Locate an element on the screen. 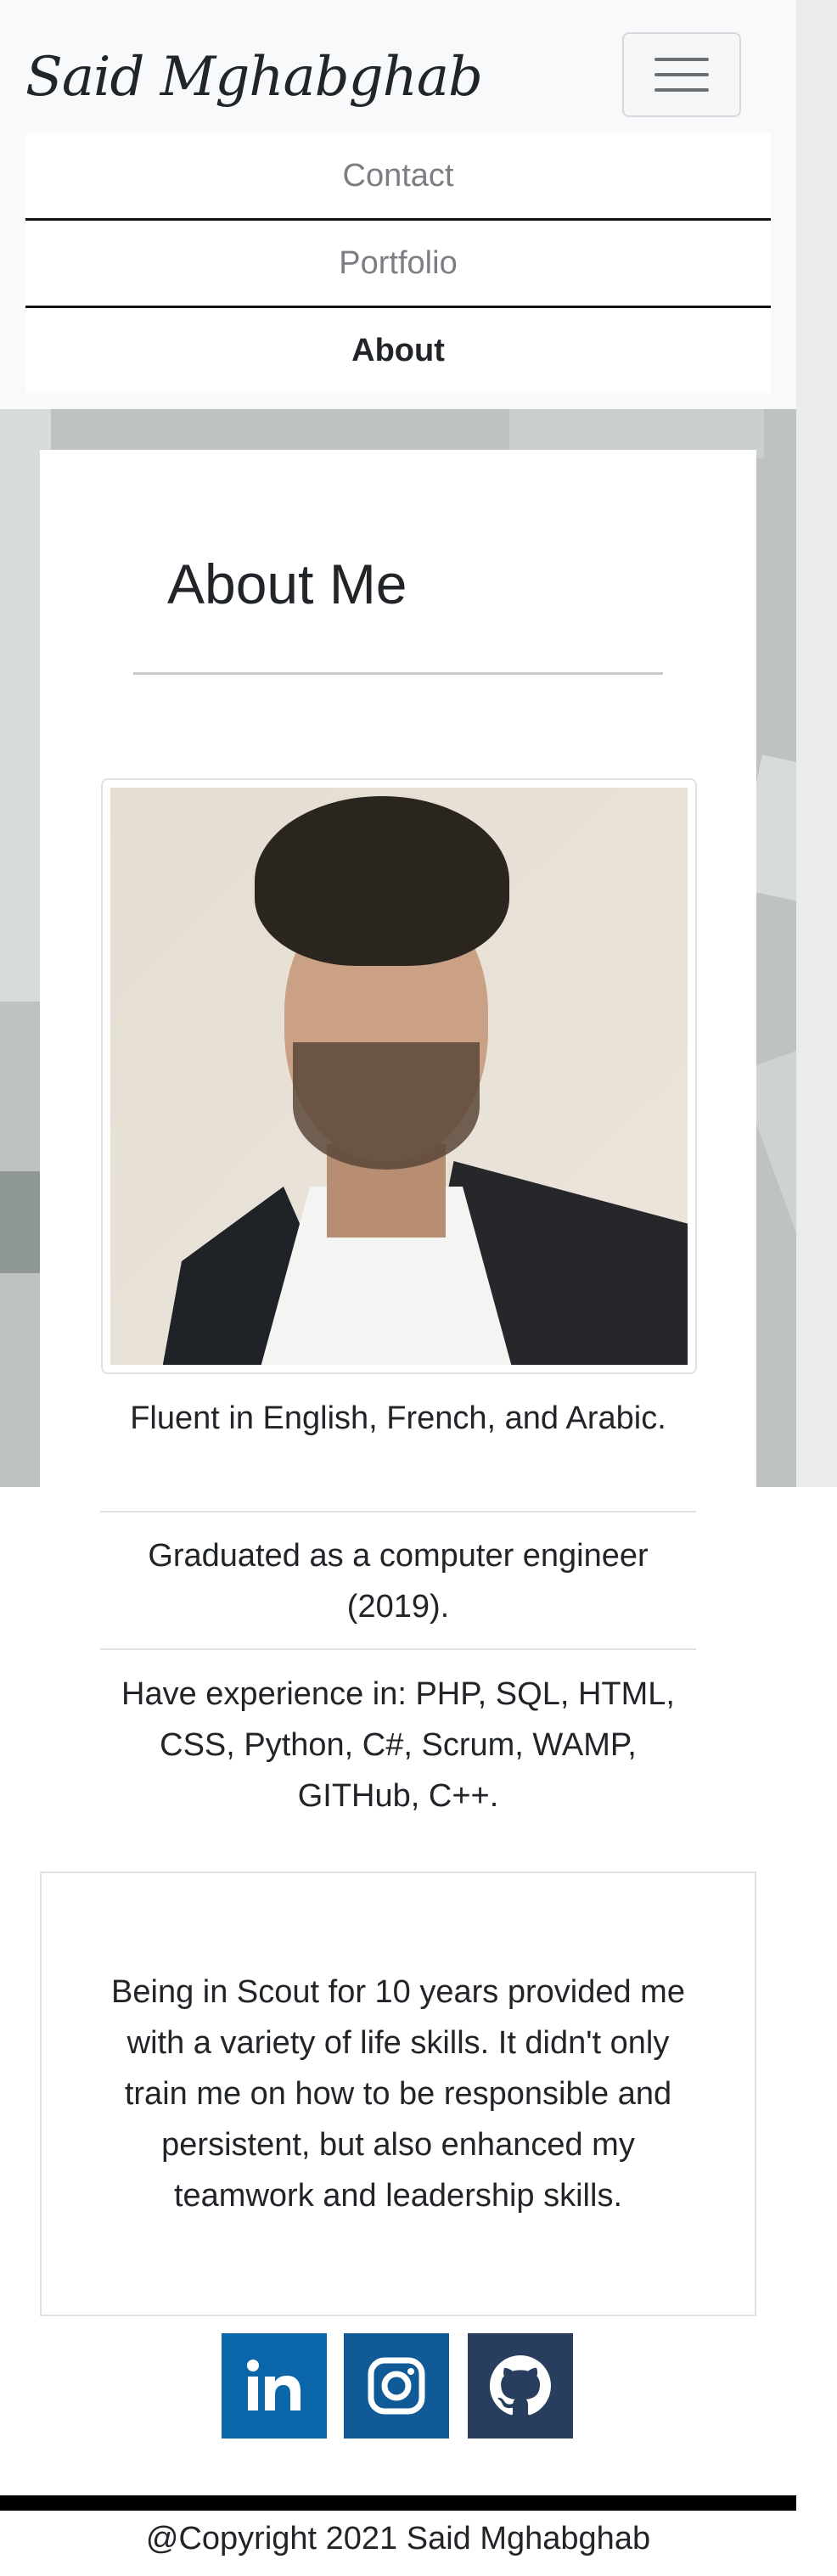 The image size is (837, 2576). page-title: About Me is located at coordinates (287, 584).